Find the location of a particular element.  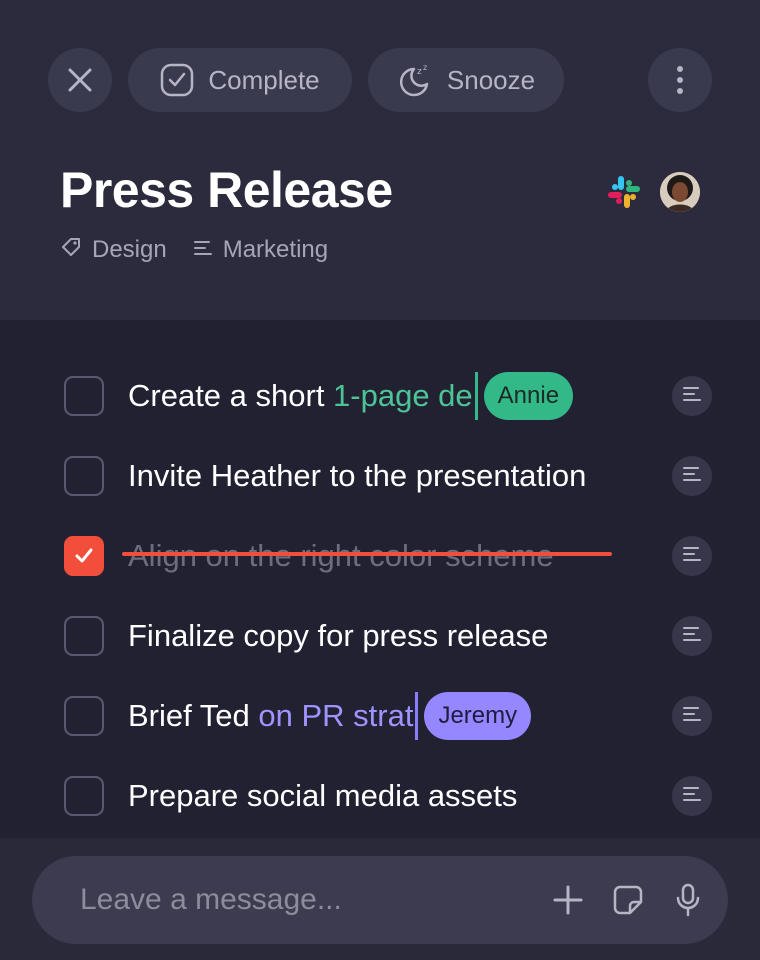

message-input is located at coordinates (300, 900).